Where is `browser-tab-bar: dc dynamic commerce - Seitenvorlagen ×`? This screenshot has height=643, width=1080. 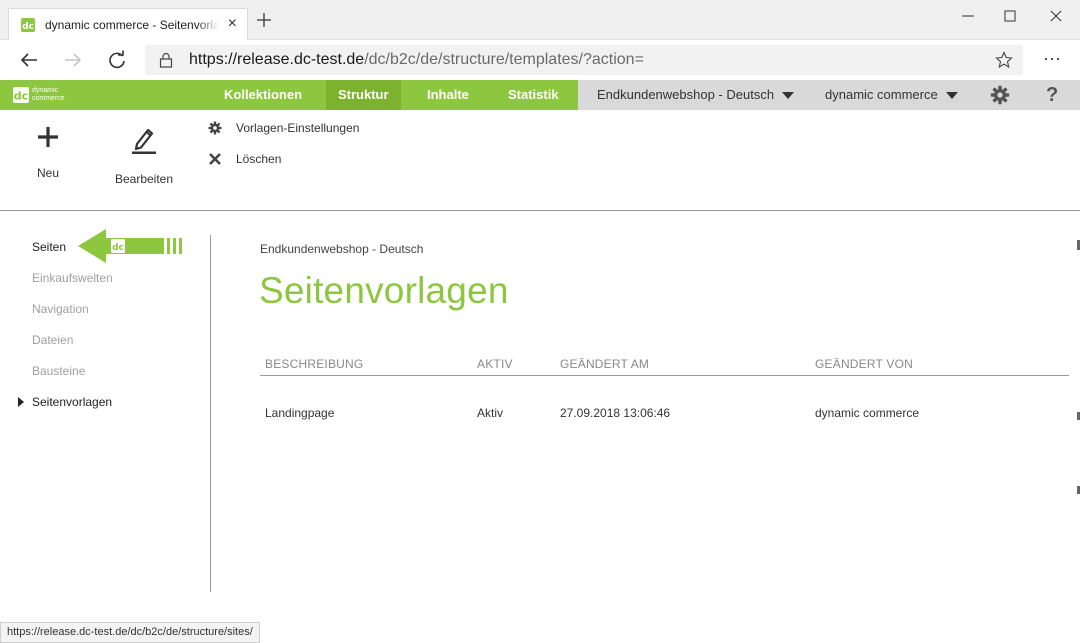 browser-tab-bar: dc dynamic commerce - Seitenvorlagen × is located at coordinates (540, 20).